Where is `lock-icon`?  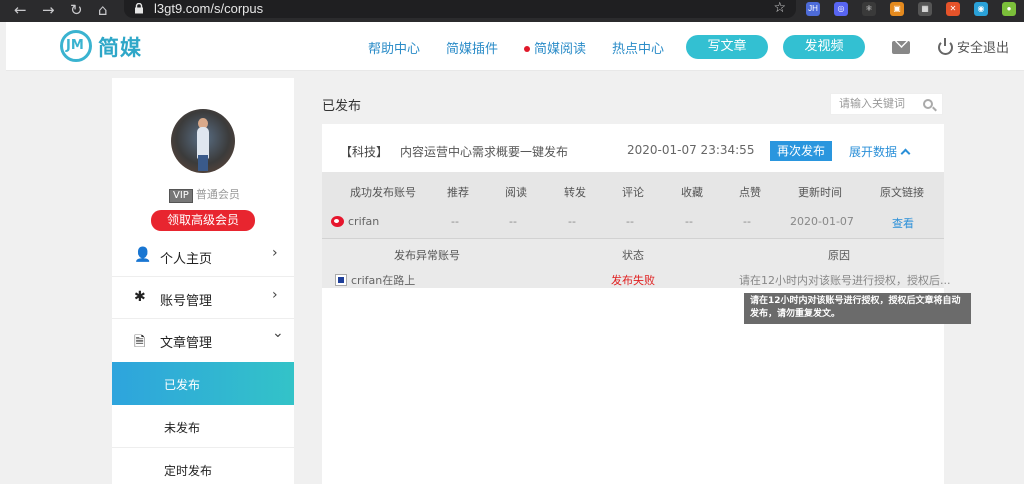 lock-icon is located at coordinates (139, 8).